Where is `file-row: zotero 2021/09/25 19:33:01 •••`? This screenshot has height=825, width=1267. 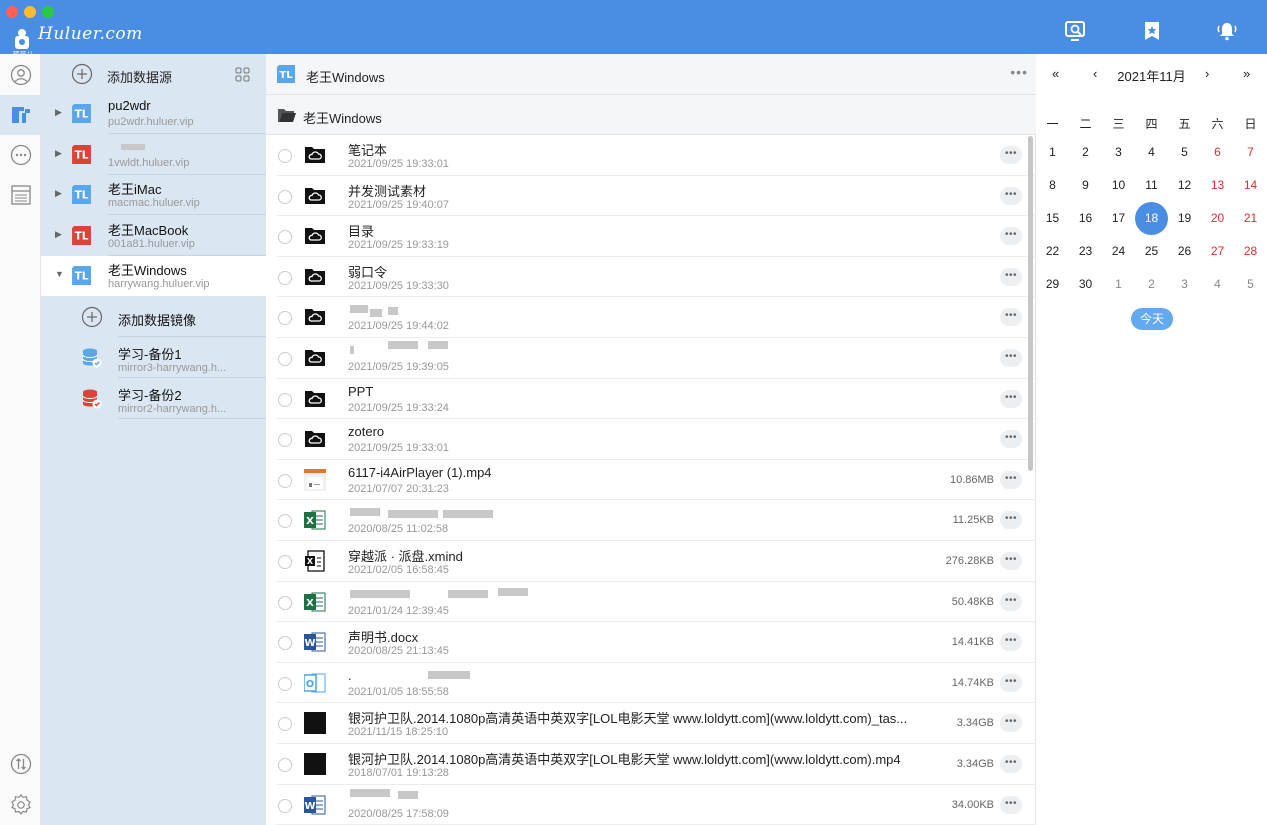
file-row: zotero 2021/09/25 19:33:01 ••• is located at coordinates (651, 439).